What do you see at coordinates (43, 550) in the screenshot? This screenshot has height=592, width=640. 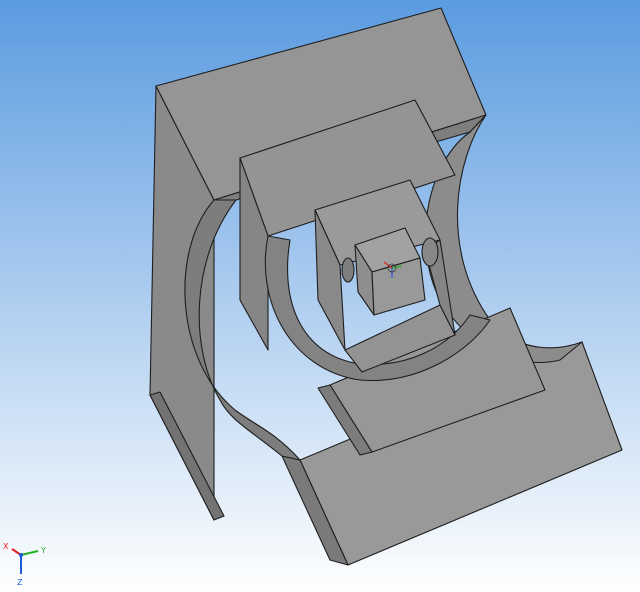 I see `triad-y-label: Y` at bounding box center [43, 550].